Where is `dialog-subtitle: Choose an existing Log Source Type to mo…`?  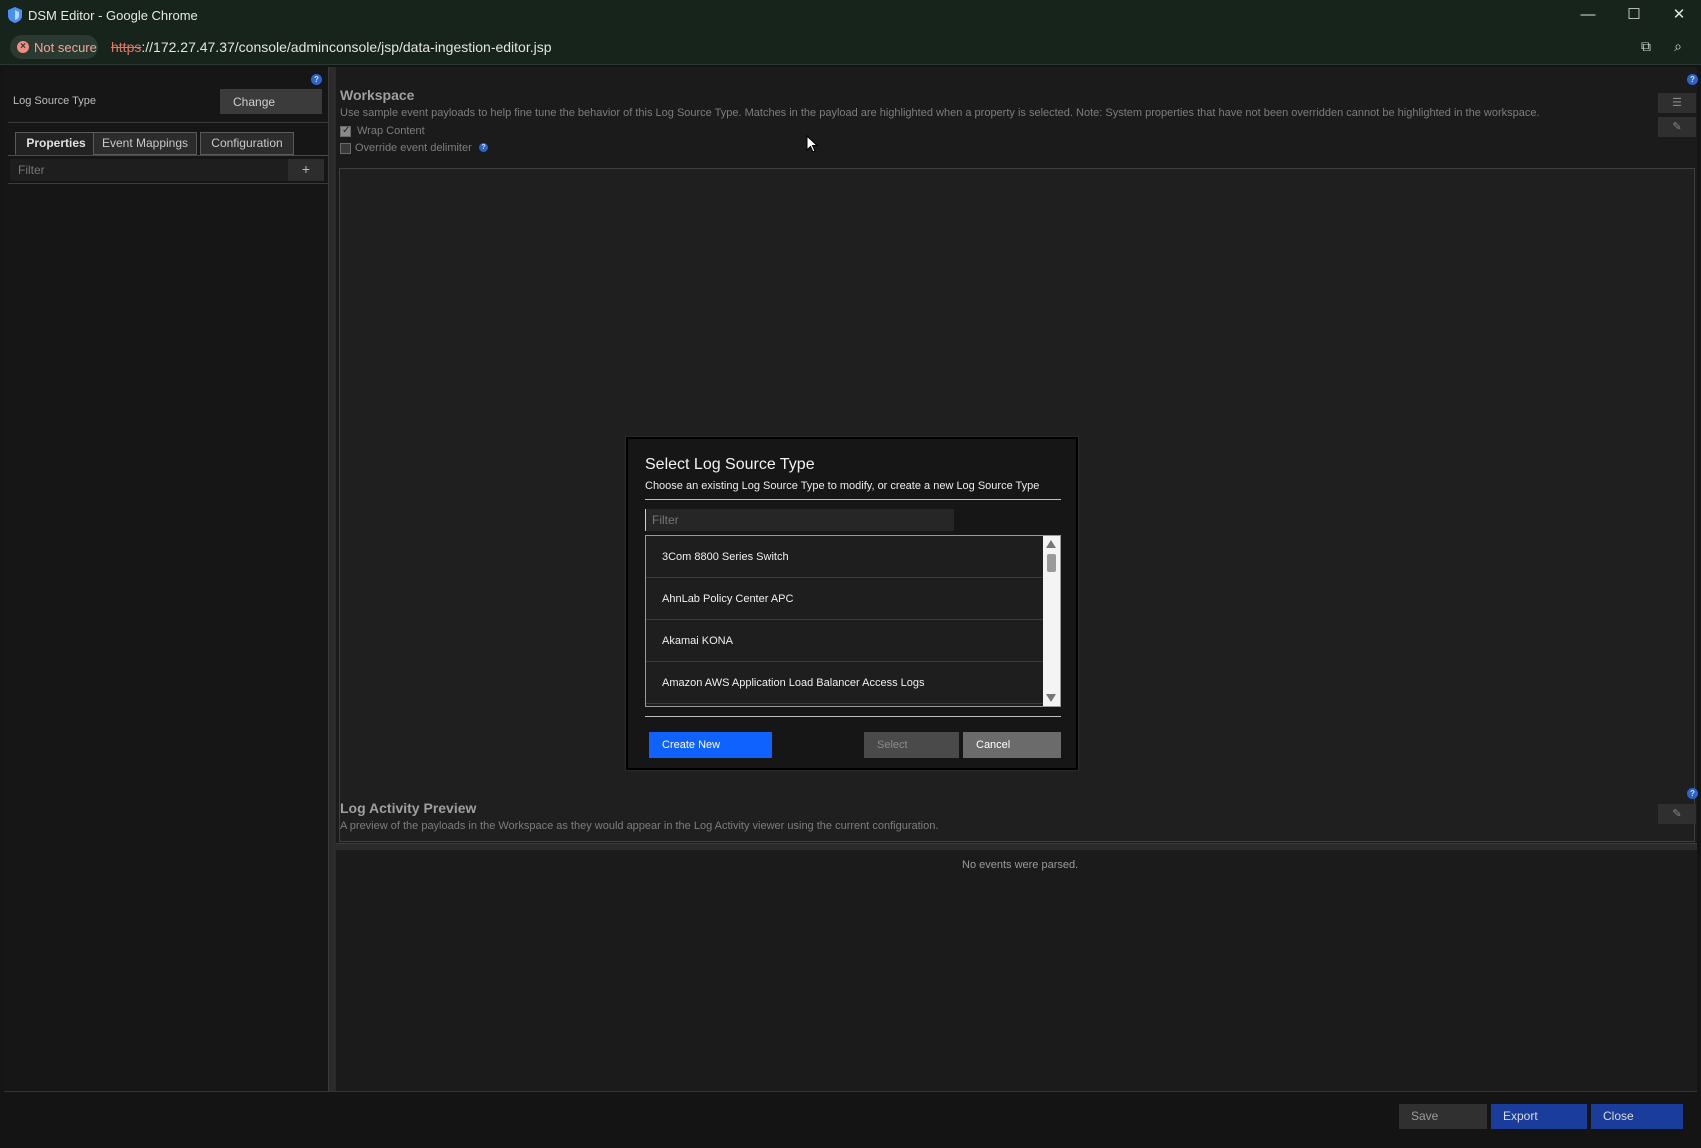 dialog-subtitle: Choose an existing Log Source Type to mo… is located at coordinates (842, 486).